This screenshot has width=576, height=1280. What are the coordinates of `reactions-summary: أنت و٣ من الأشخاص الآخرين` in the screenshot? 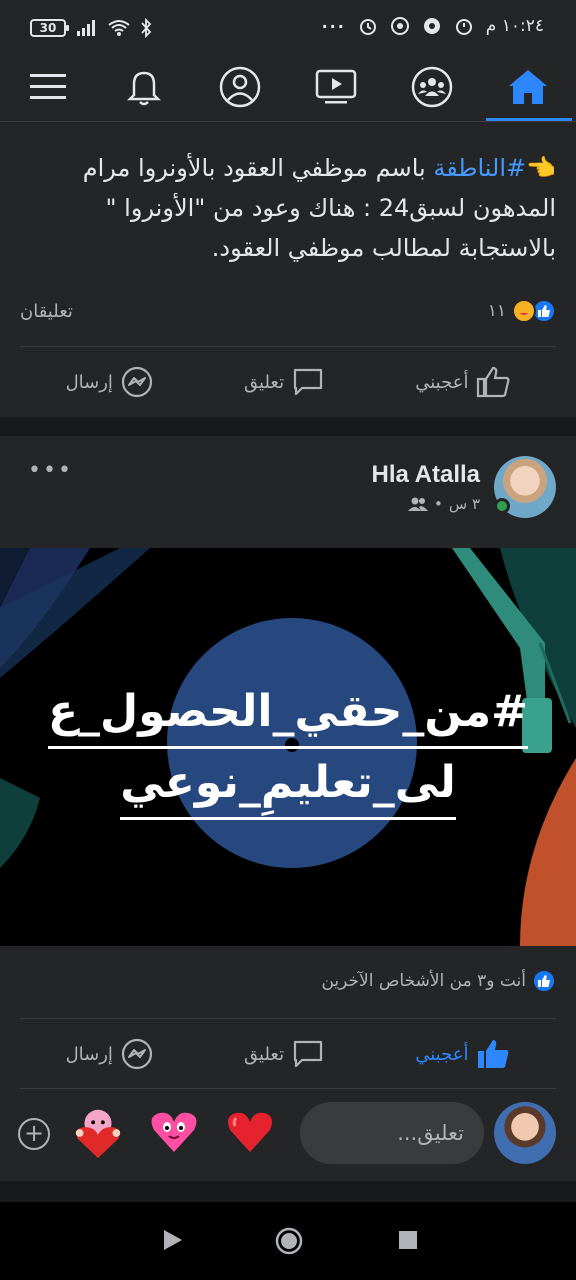 It's located at (438, 981).